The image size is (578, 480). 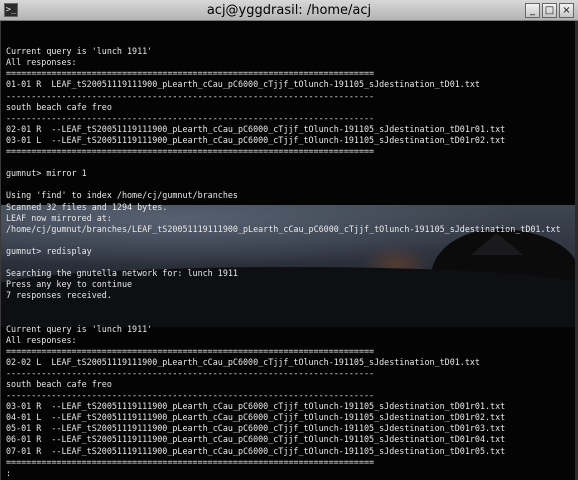 I want to click on terminal-line: gumnut> mirror 1, so click(x=46, y=173).